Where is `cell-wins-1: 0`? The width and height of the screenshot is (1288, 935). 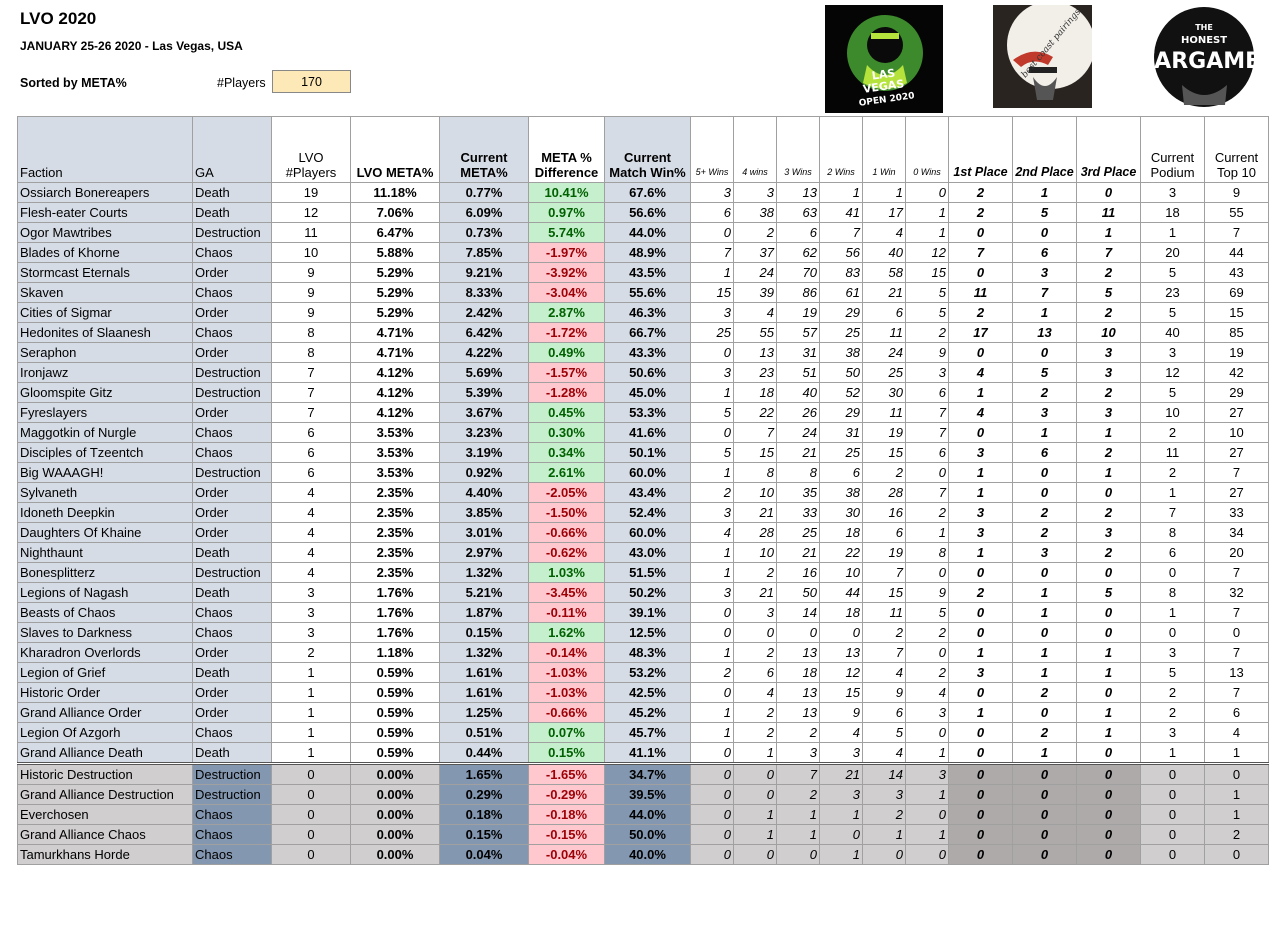 cell-wins-1: 0 is located at coordinates (884, 854).